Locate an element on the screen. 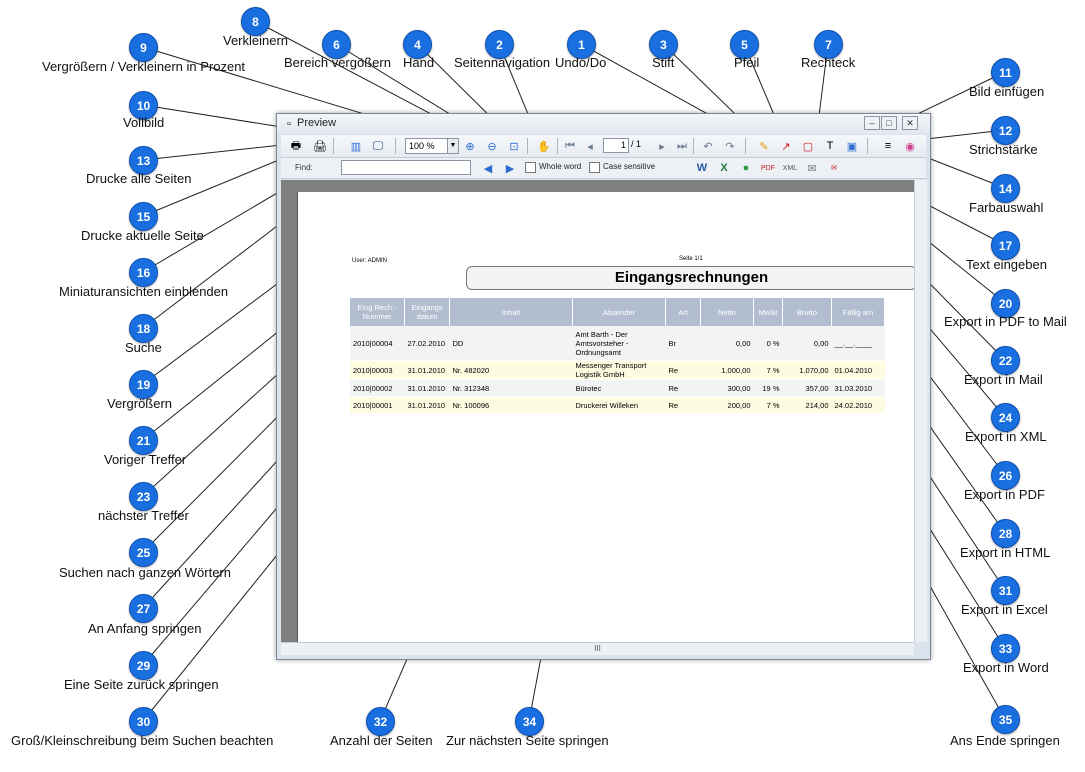 The width and height of the screenshot is (1085, 772). column-header: MwSt is located at coordinates (768, 312).